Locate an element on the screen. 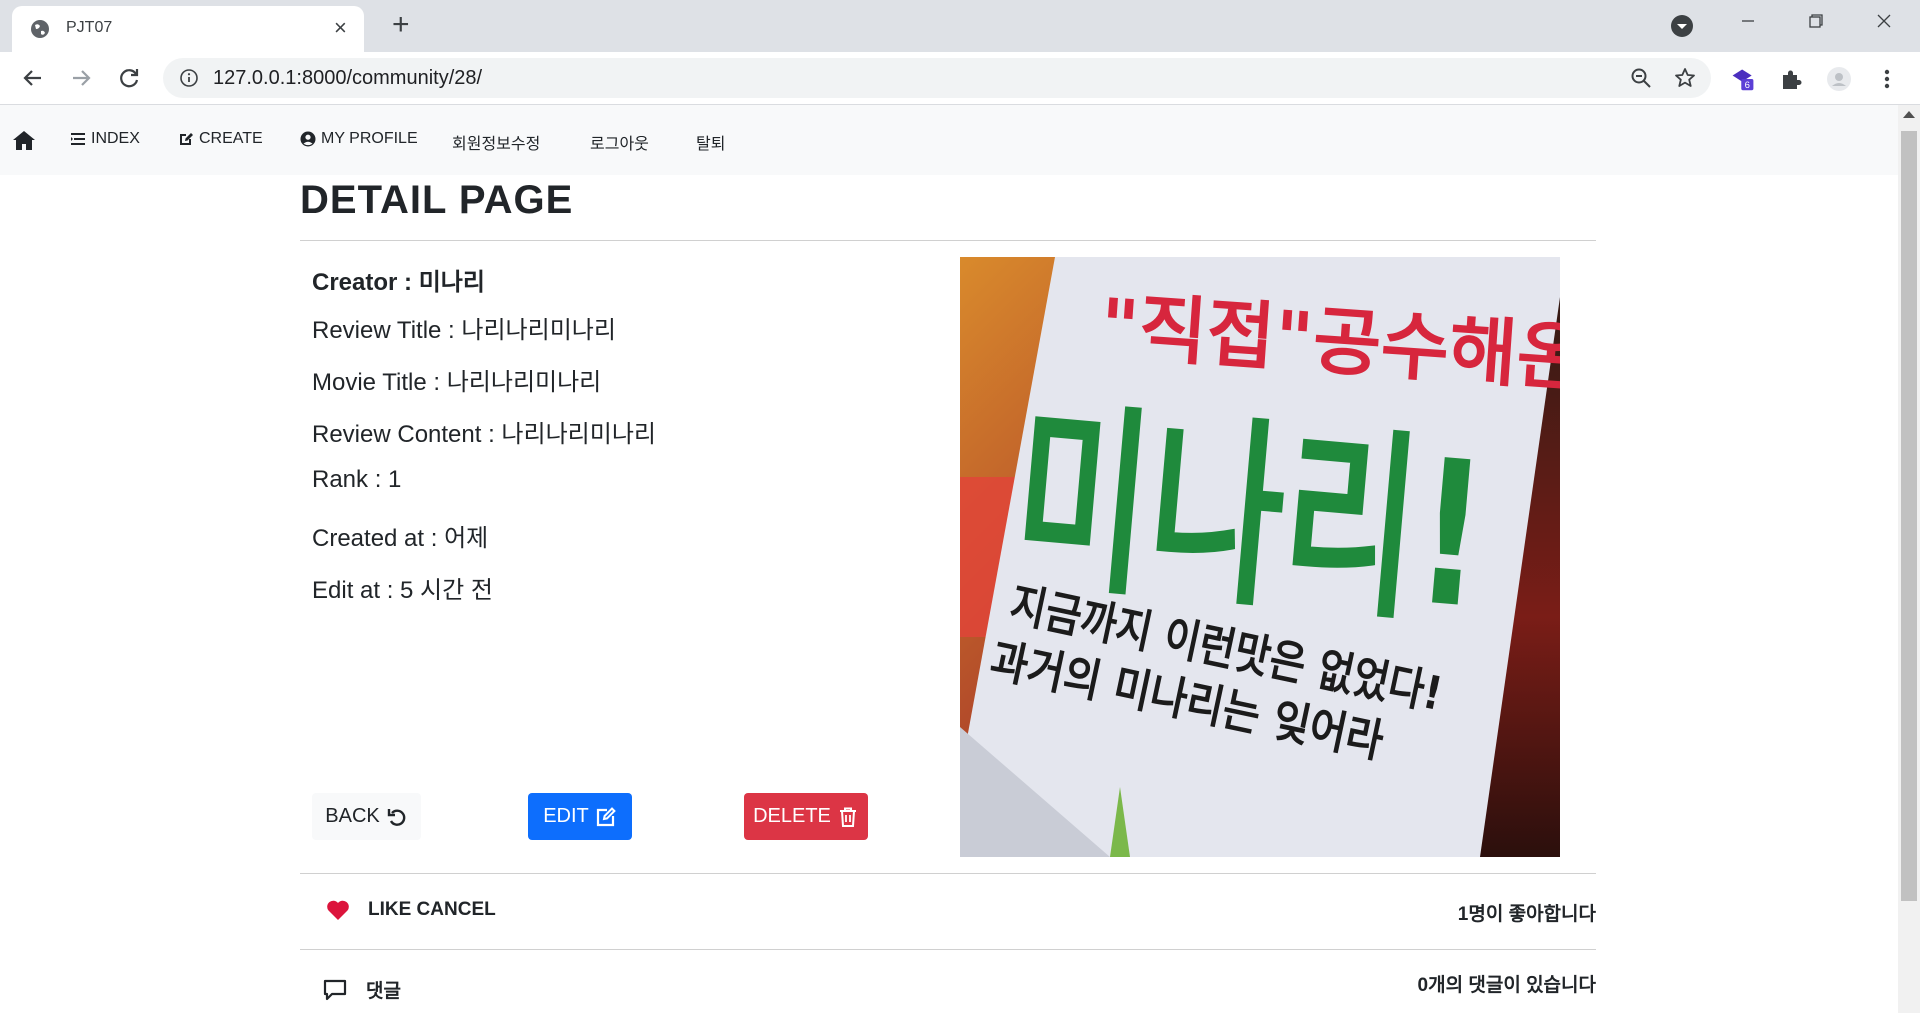 Image resolution: width=1920 pixels, height=1013 pixels. tab-title: PJT07 is located at coordinates (89, 27).